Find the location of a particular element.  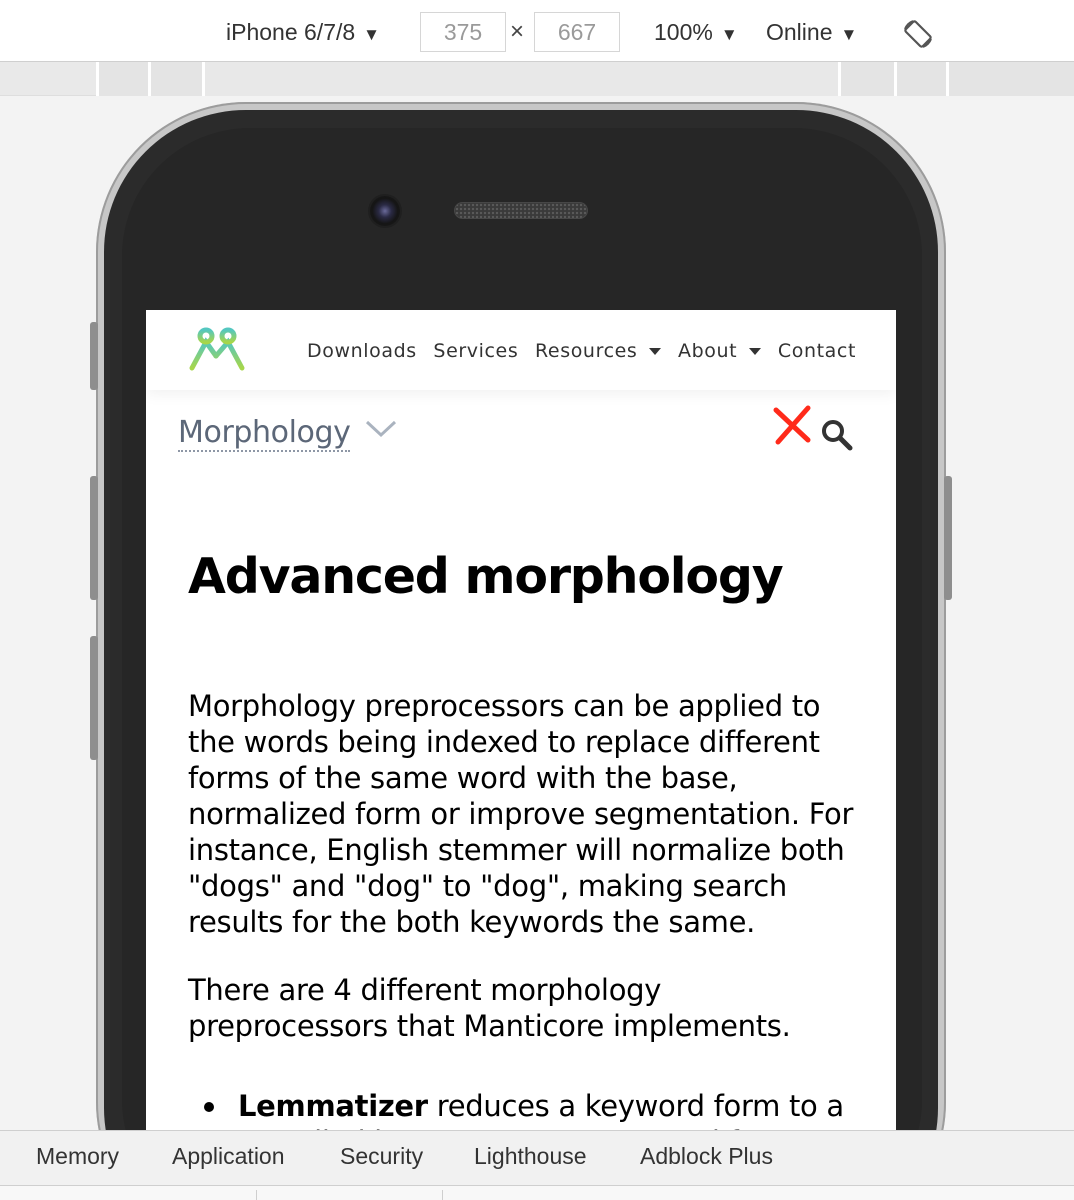

device-toolbar: iPhone 6/7/8 ▼ 375 × 667 100% ▼ Online ▼ is located at coordinates (537, 31).